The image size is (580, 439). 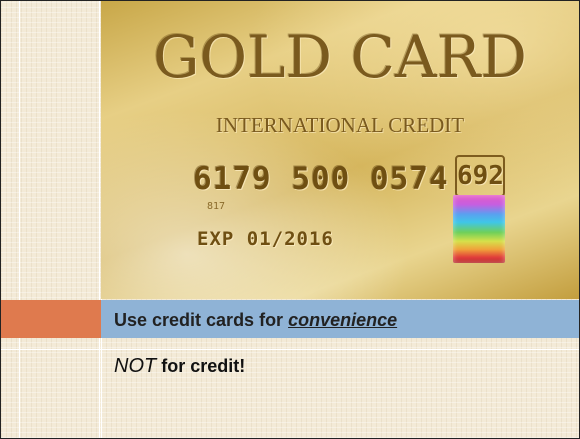 What do you see at coordinates (480, 176) in the screenshot?
I see `card-security-code: 692` at bounding box center [480, 176].